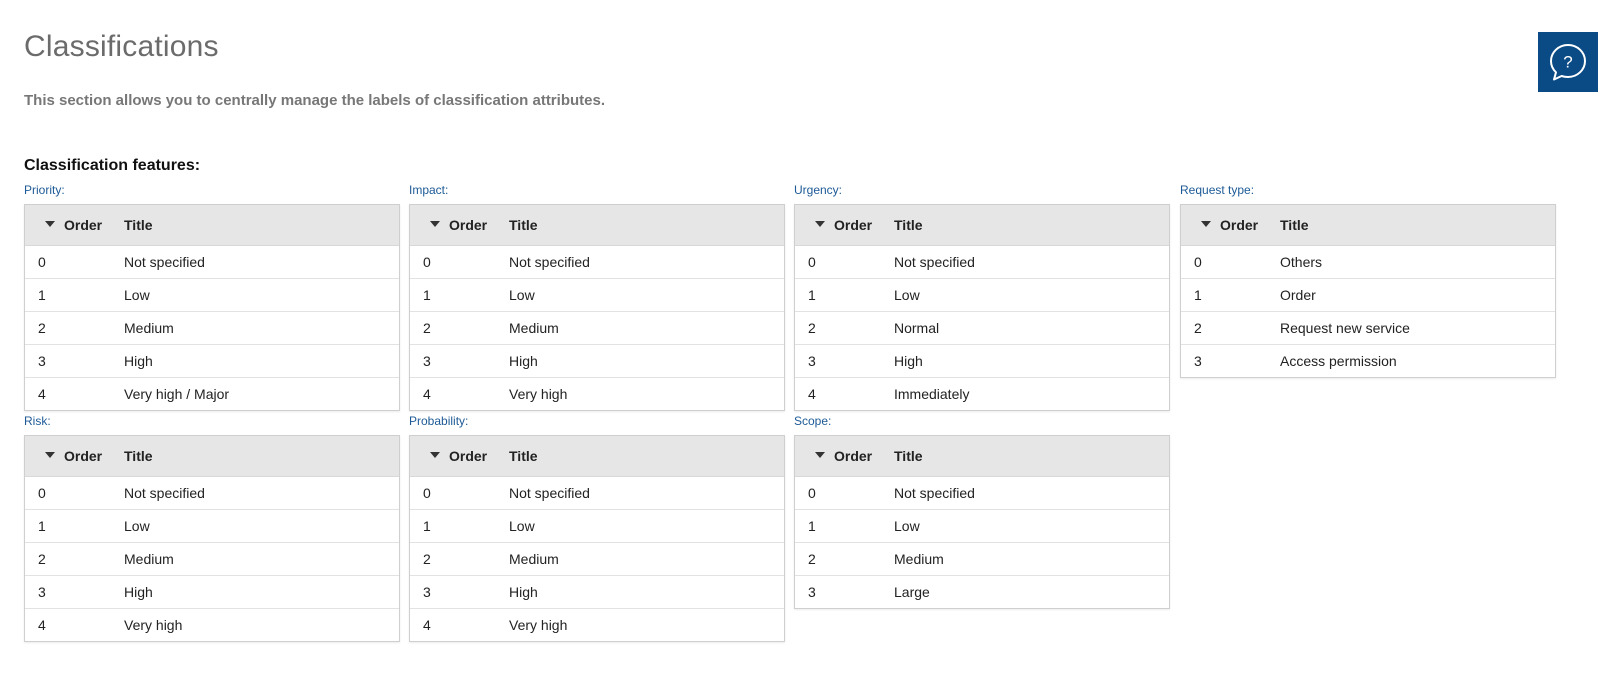  What do you see at coordinates (429, 190) in the screenshot?
I see `table-label-impact: Impact:` at bounding box center [429, 190].